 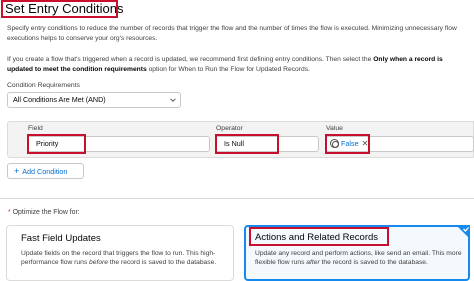 I want to click on condition-requirements-label: Condition Requirements, so click(x=43, y=85).